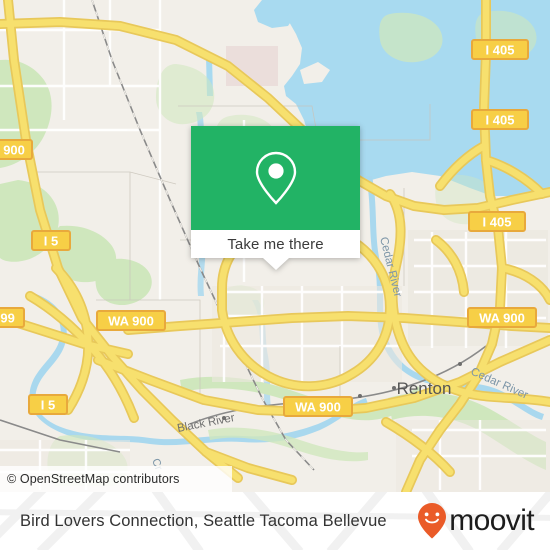 This screenshot has height=550, width=550. Describe the element at coordinates (93, 479) in the screenshot. I see `osm-attribution-text: © OpenStreetMap contributors` at that location.